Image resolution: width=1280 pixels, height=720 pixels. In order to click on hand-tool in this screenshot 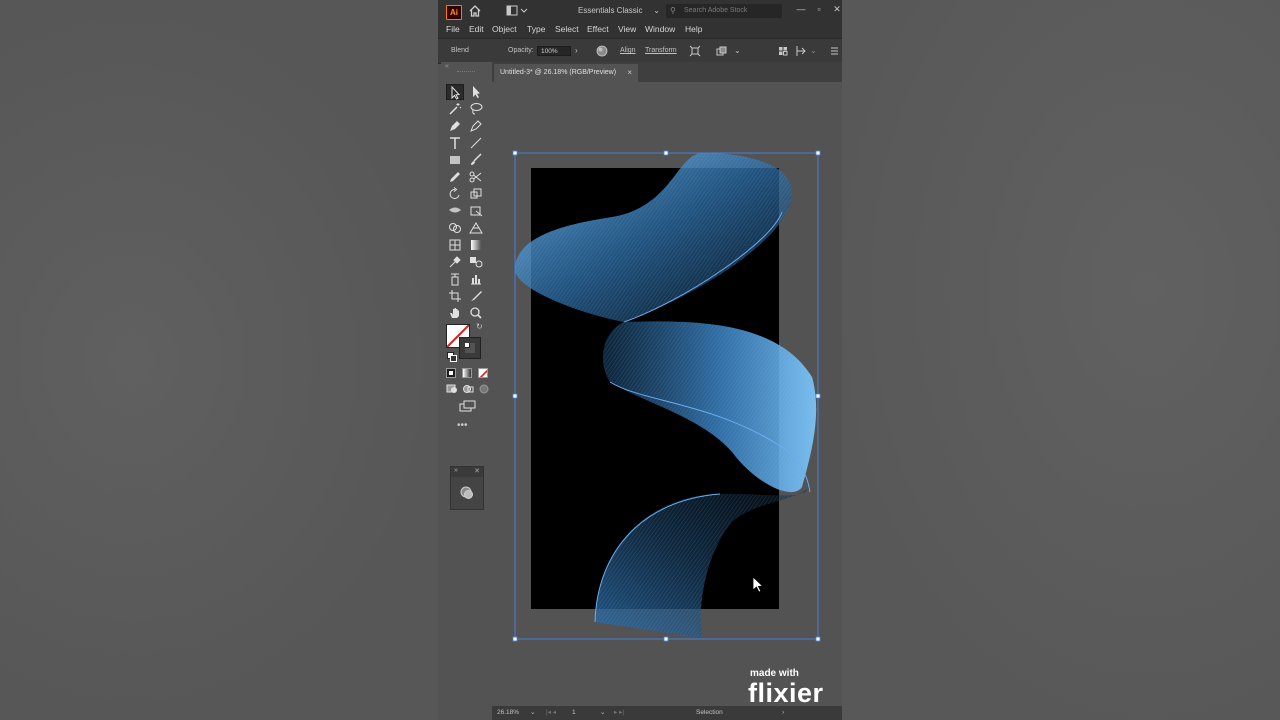, I will do `click(455, 313)`.